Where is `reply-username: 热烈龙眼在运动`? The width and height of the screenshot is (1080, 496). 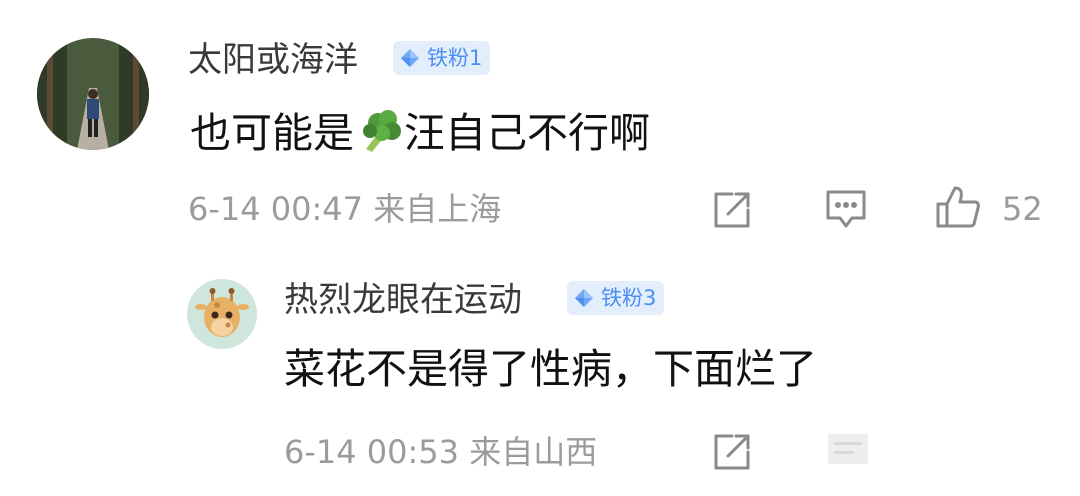 reply-username: 热烈龙眼在运动 is located at coordinates (403, 300).